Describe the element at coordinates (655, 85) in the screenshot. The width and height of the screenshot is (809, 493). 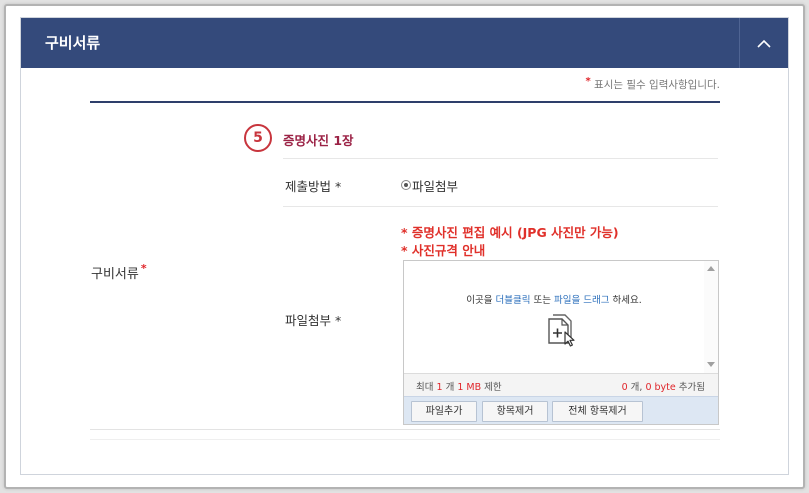
I see `required-note-text: 표시는 필수 입력사항입니다.` at that location.